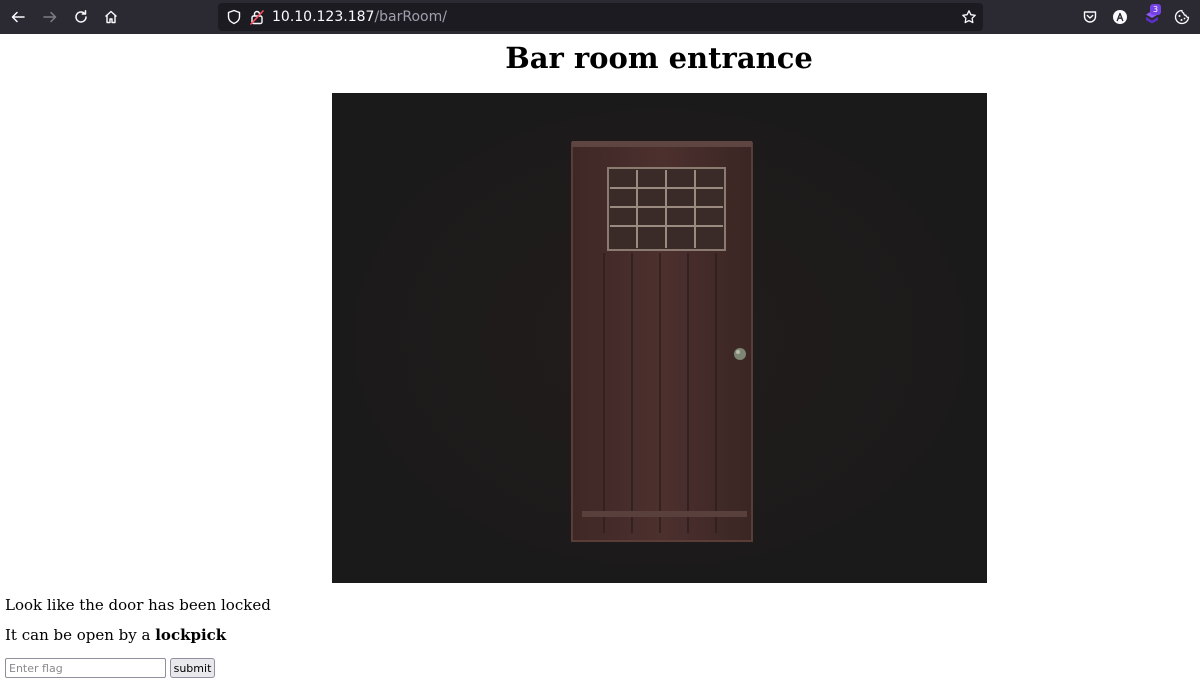  I want to click on back-arrow-icon, so click(18, 17).